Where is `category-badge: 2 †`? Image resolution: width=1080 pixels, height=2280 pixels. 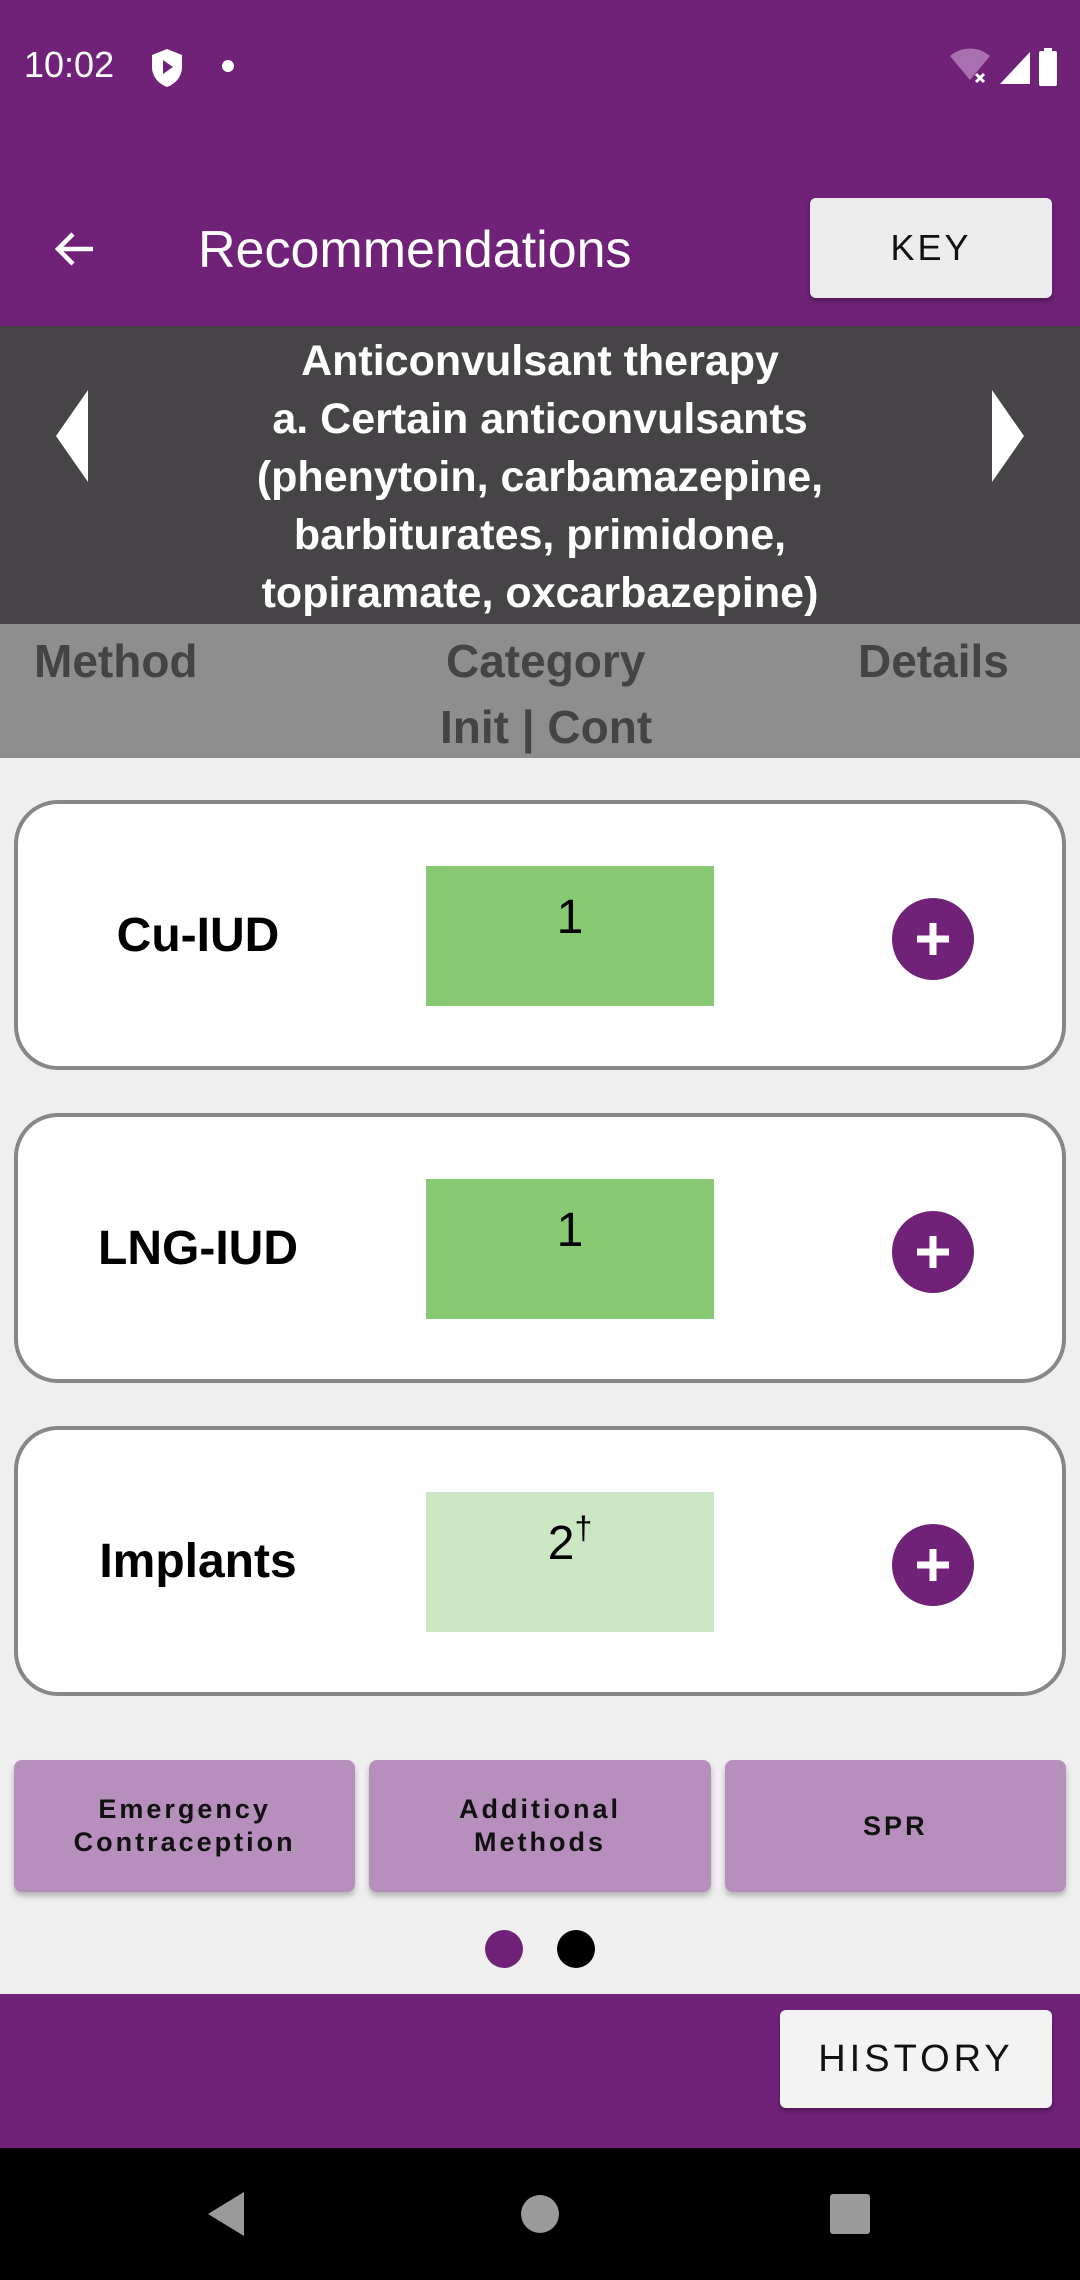 category-badge: 2 † is located at coordinates (570, 1562).